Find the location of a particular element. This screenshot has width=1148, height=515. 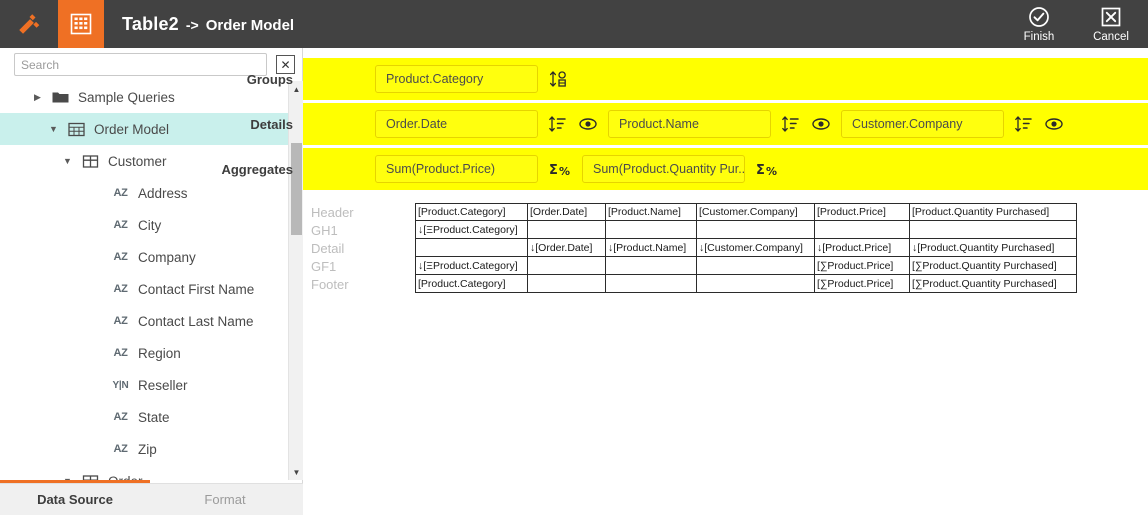

grid-cell: [Product.Name] is located at coordinates (651, 212).